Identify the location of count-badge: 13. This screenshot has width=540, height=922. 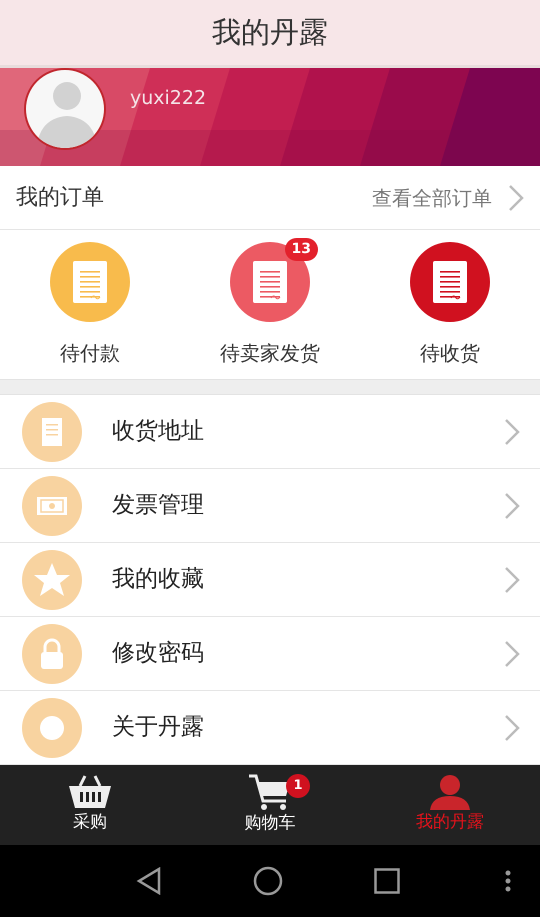
(301, 249).